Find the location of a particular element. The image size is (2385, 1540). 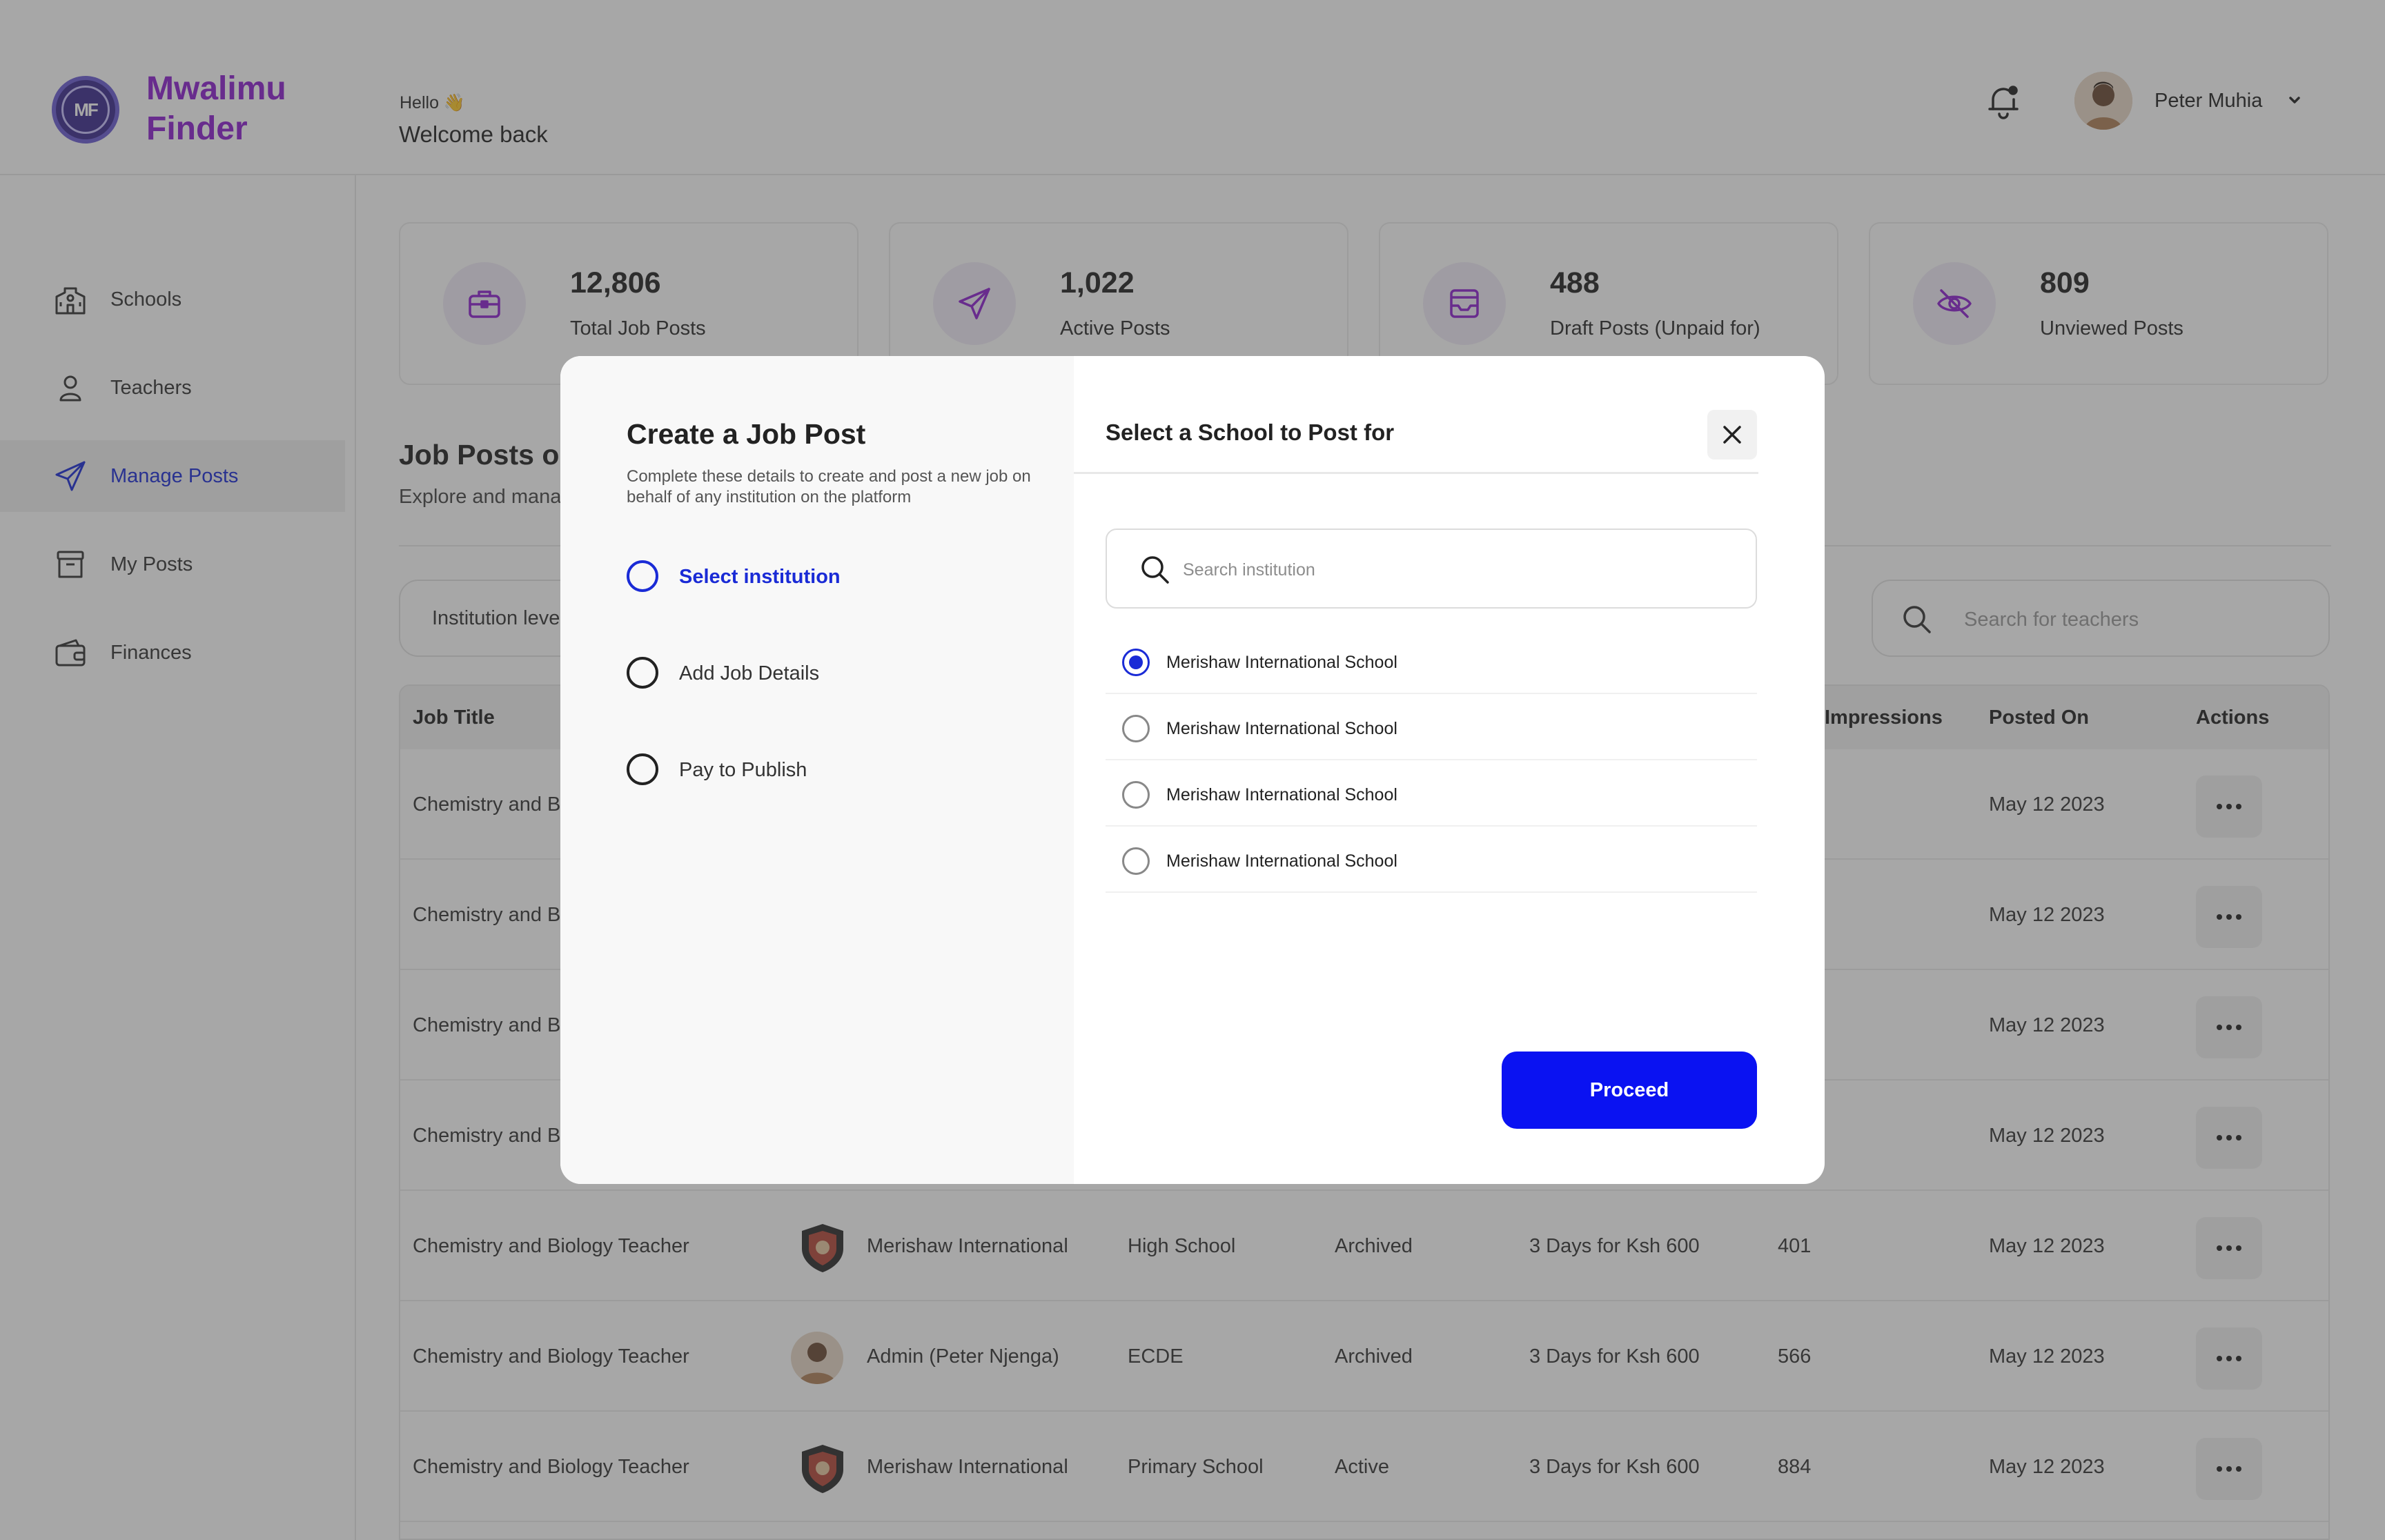

proceed-button: Proceed is located at coordinates (1629, 1091).